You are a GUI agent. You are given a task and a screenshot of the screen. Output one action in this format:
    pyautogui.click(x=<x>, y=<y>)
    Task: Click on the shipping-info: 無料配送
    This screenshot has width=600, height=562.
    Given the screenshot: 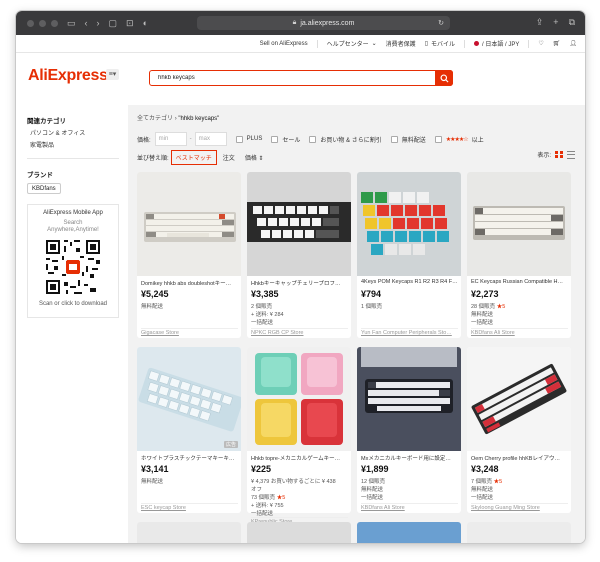 What is the action you would take?
    pyautogui.click(x=152, y=307)
    